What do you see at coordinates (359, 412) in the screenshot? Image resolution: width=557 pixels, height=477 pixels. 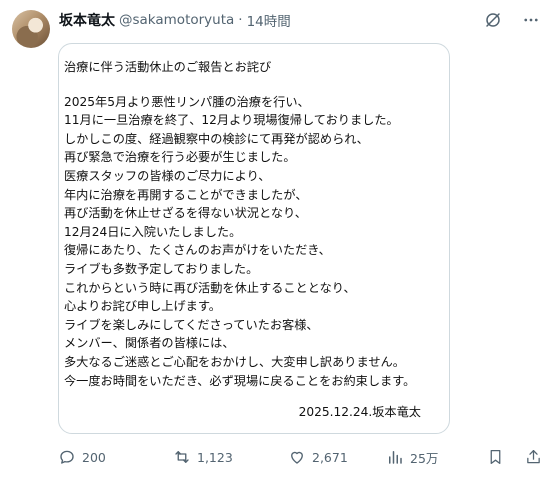 I see `statement-signature: 2025.12.24.坂本竜太` at bounding box center [359, 412].